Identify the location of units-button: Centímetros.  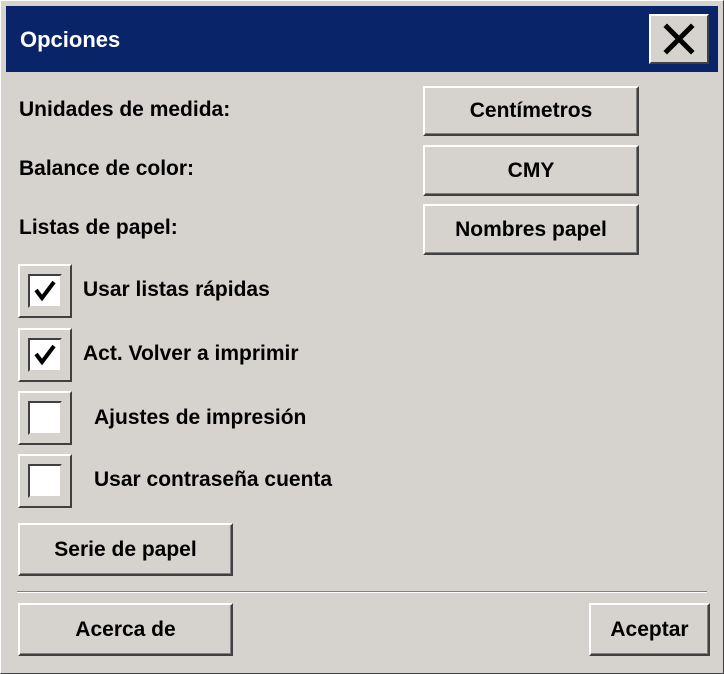
(531, 111).